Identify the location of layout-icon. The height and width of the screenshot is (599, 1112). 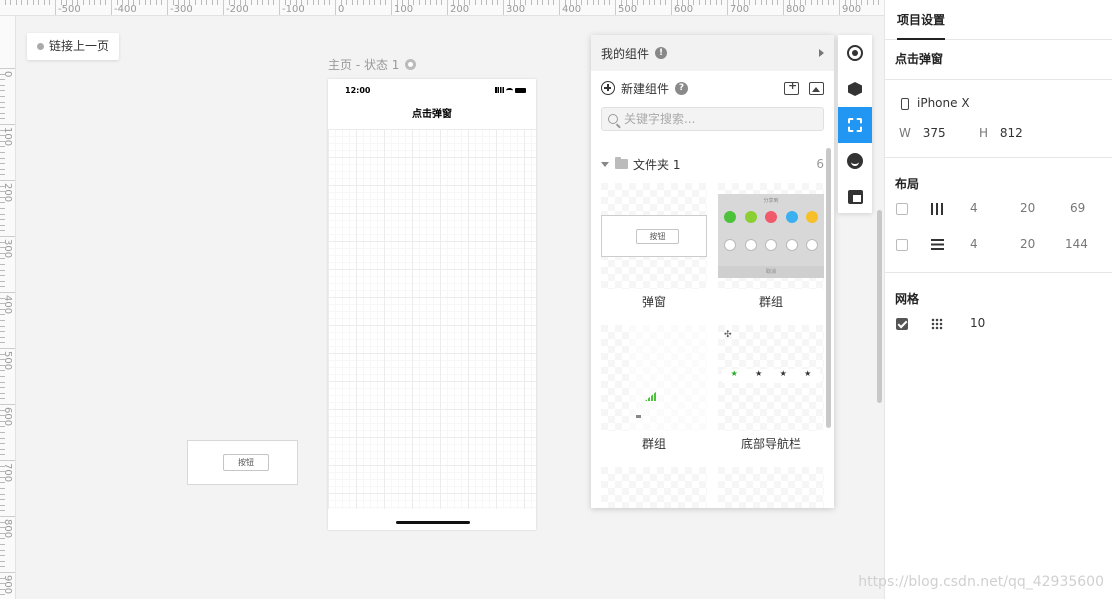
(855, 197).